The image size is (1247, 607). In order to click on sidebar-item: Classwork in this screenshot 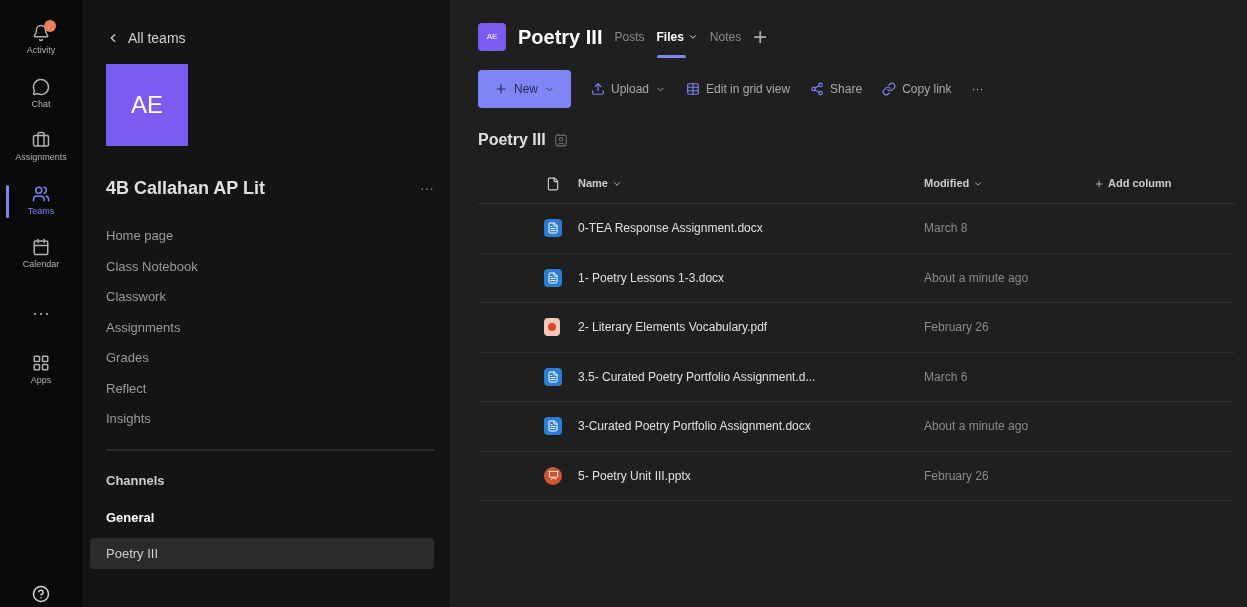, I will do `click(270, 297)`.